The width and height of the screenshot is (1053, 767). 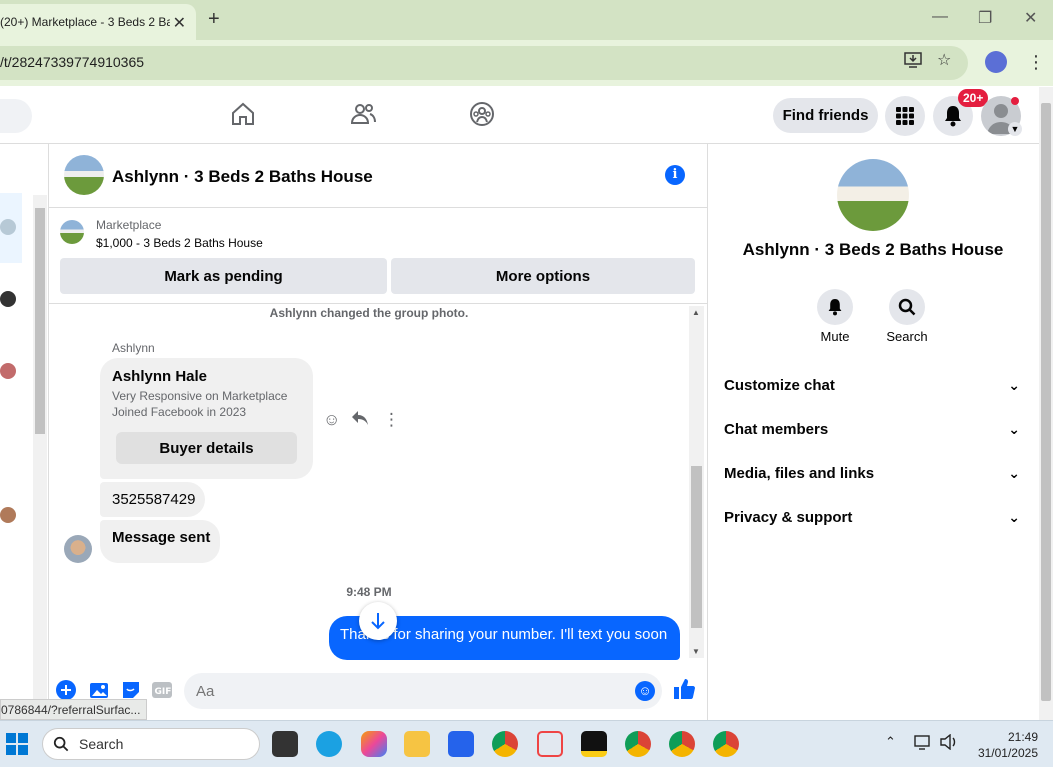 What do you see at coordinates (243, 114) in the screenshot?
I see `home-icon` at bounding box center [243, 114].